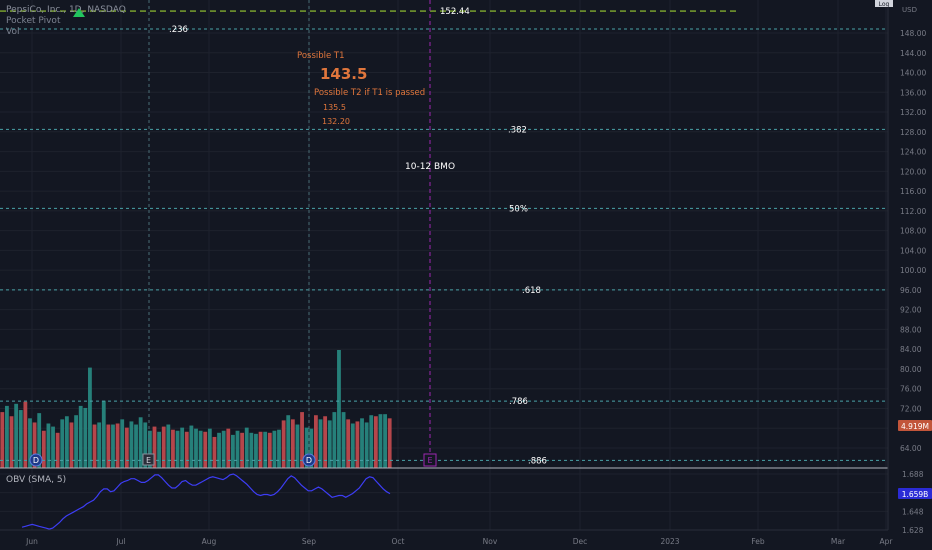 Image resolution: width=932 pixels, height=550 pixels. What do you see at coordinates (334, 107) in the screenshot?
I see `t2-value-a: 135.5` at bounding box center [334, 107].